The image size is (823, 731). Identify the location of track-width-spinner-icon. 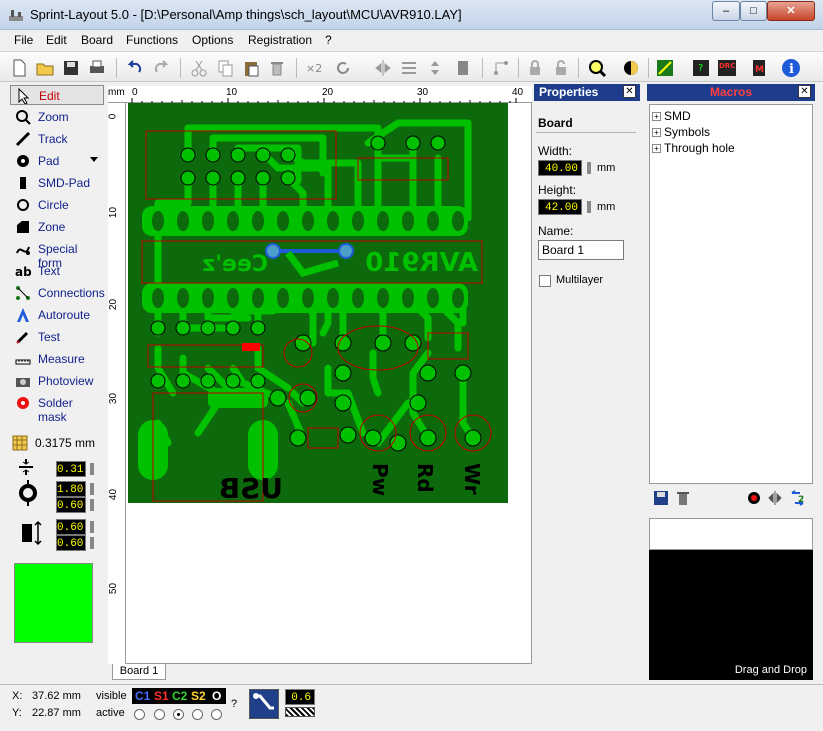
(92, 469).